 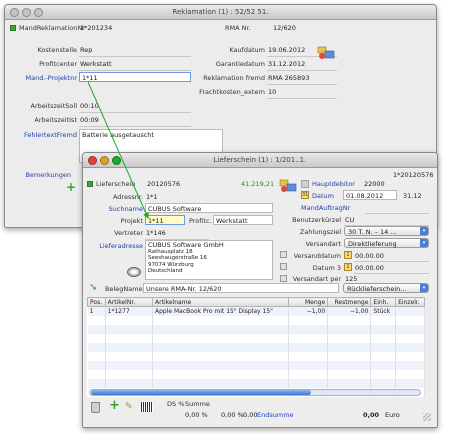 I want to click on rma-nr-label: RMA Nr., so click(x=238, y=28).